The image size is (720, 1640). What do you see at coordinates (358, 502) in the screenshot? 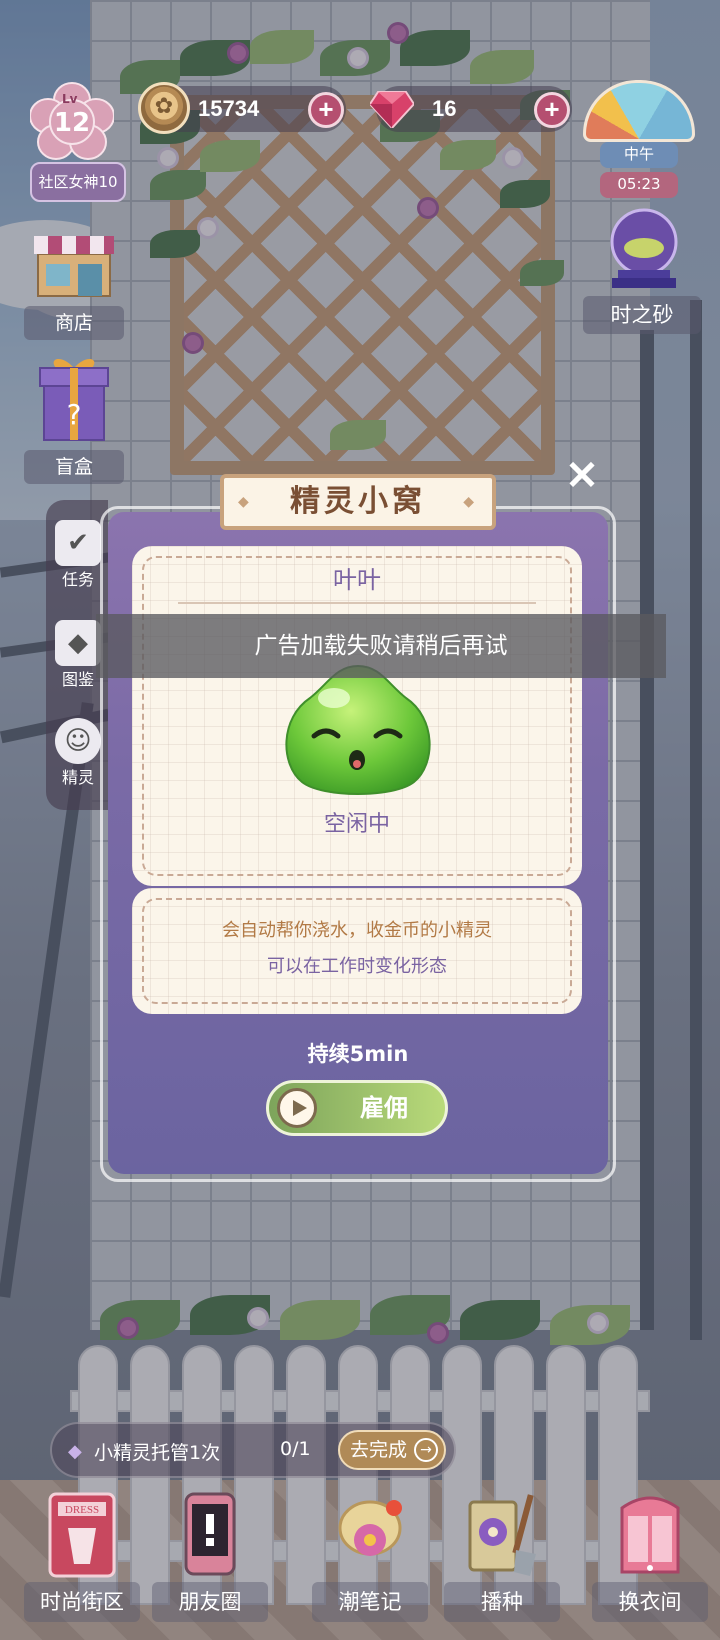
I see `dialog-title: 精灵小窝` at bounding box center [358, 502].